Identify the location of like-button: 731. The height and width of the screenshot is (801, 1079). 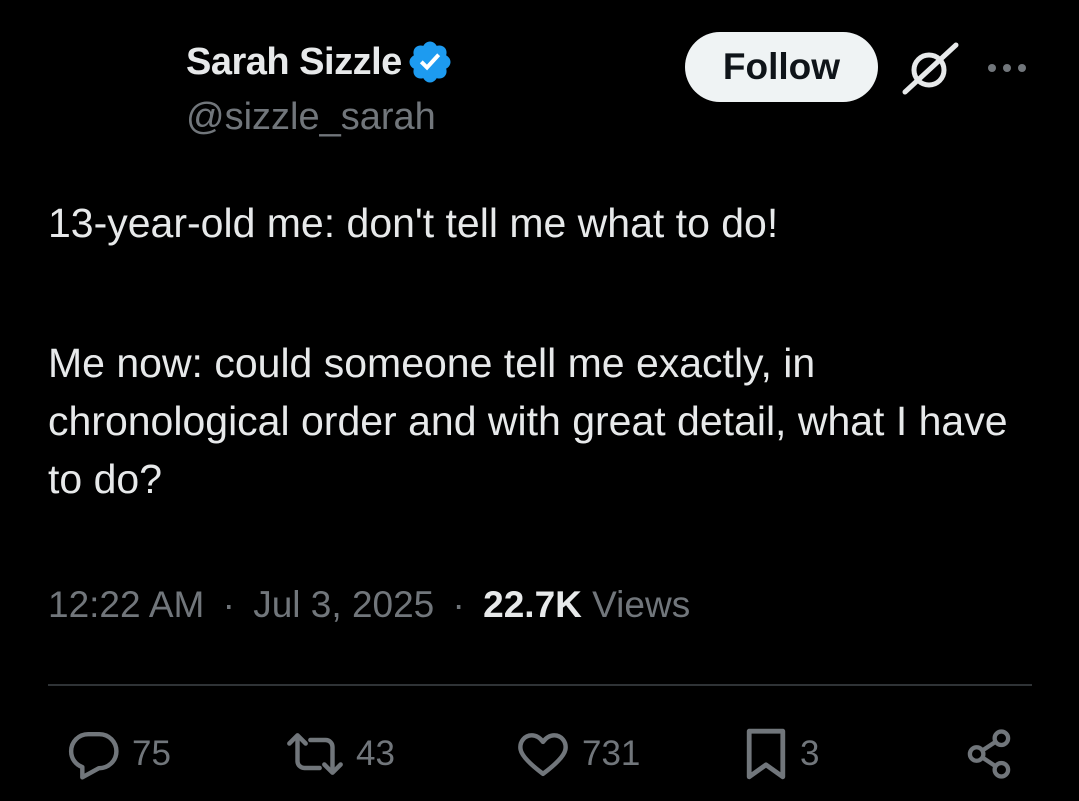
(577, 754).